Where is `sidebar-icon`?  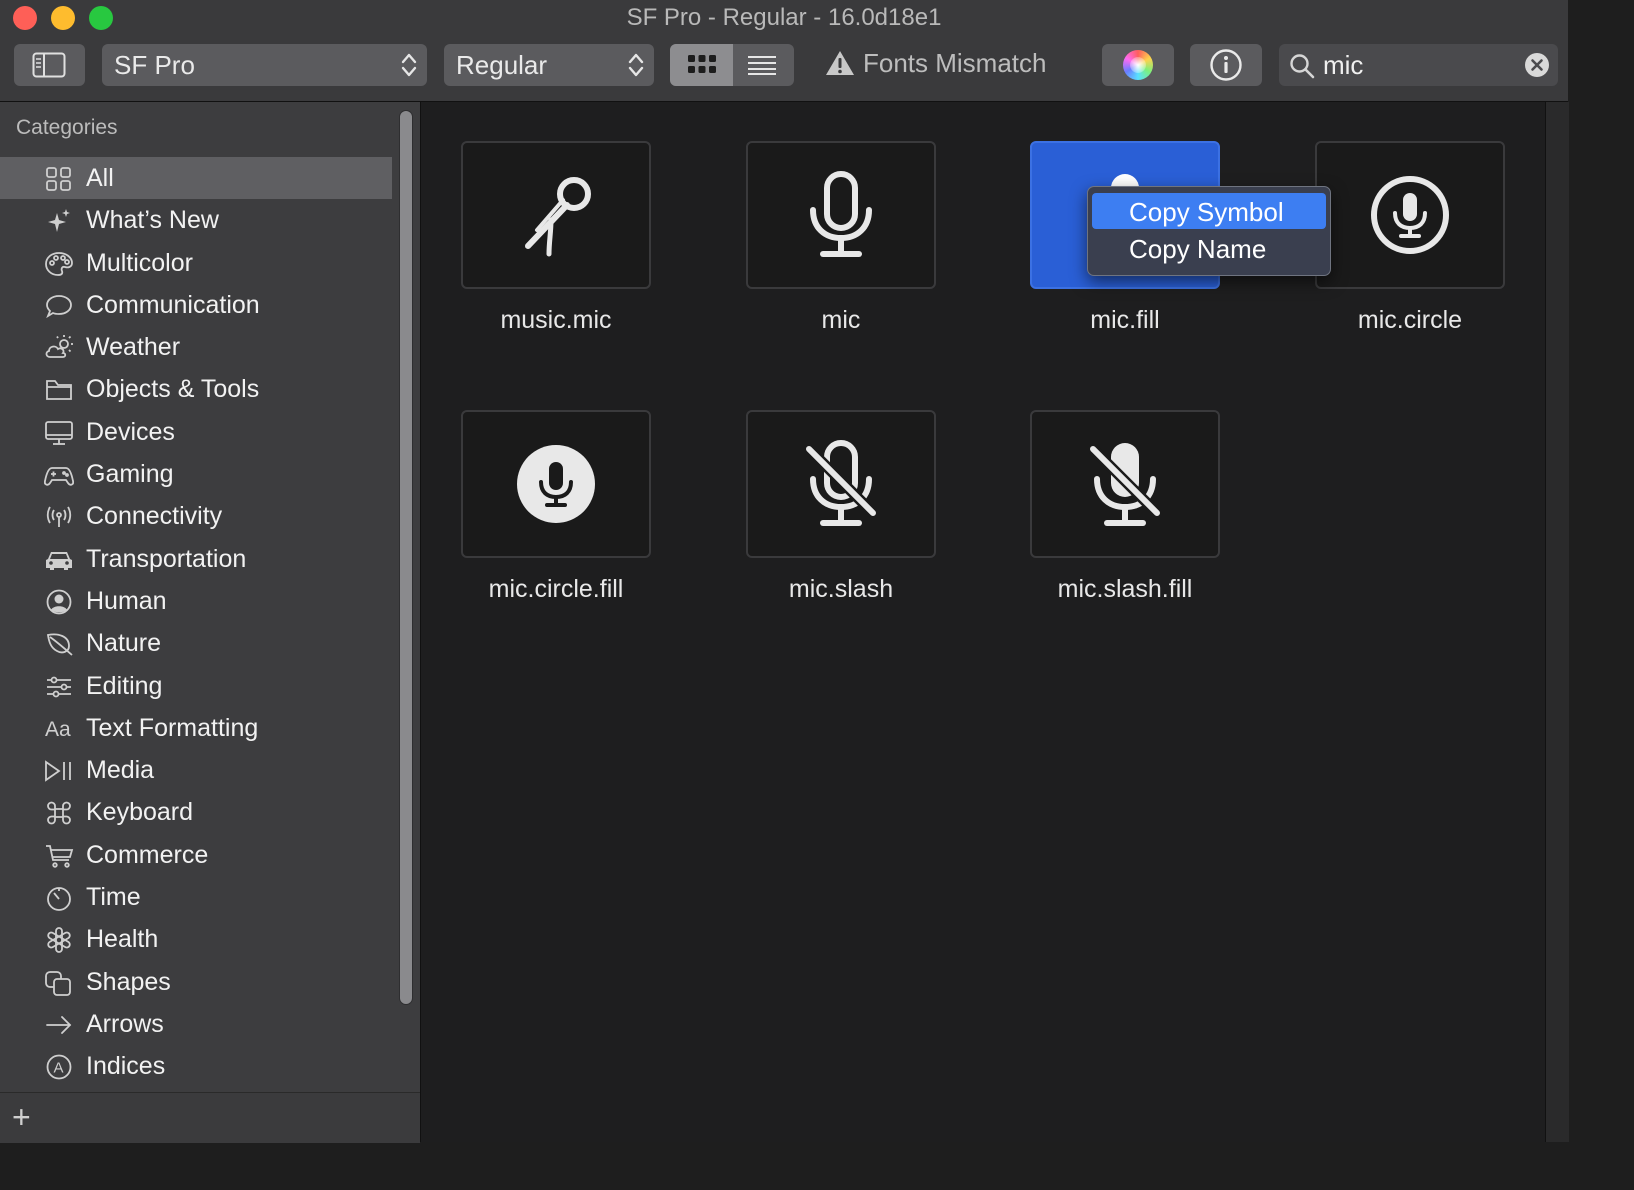
sidebar-icon is located at coordinates (49, 65).